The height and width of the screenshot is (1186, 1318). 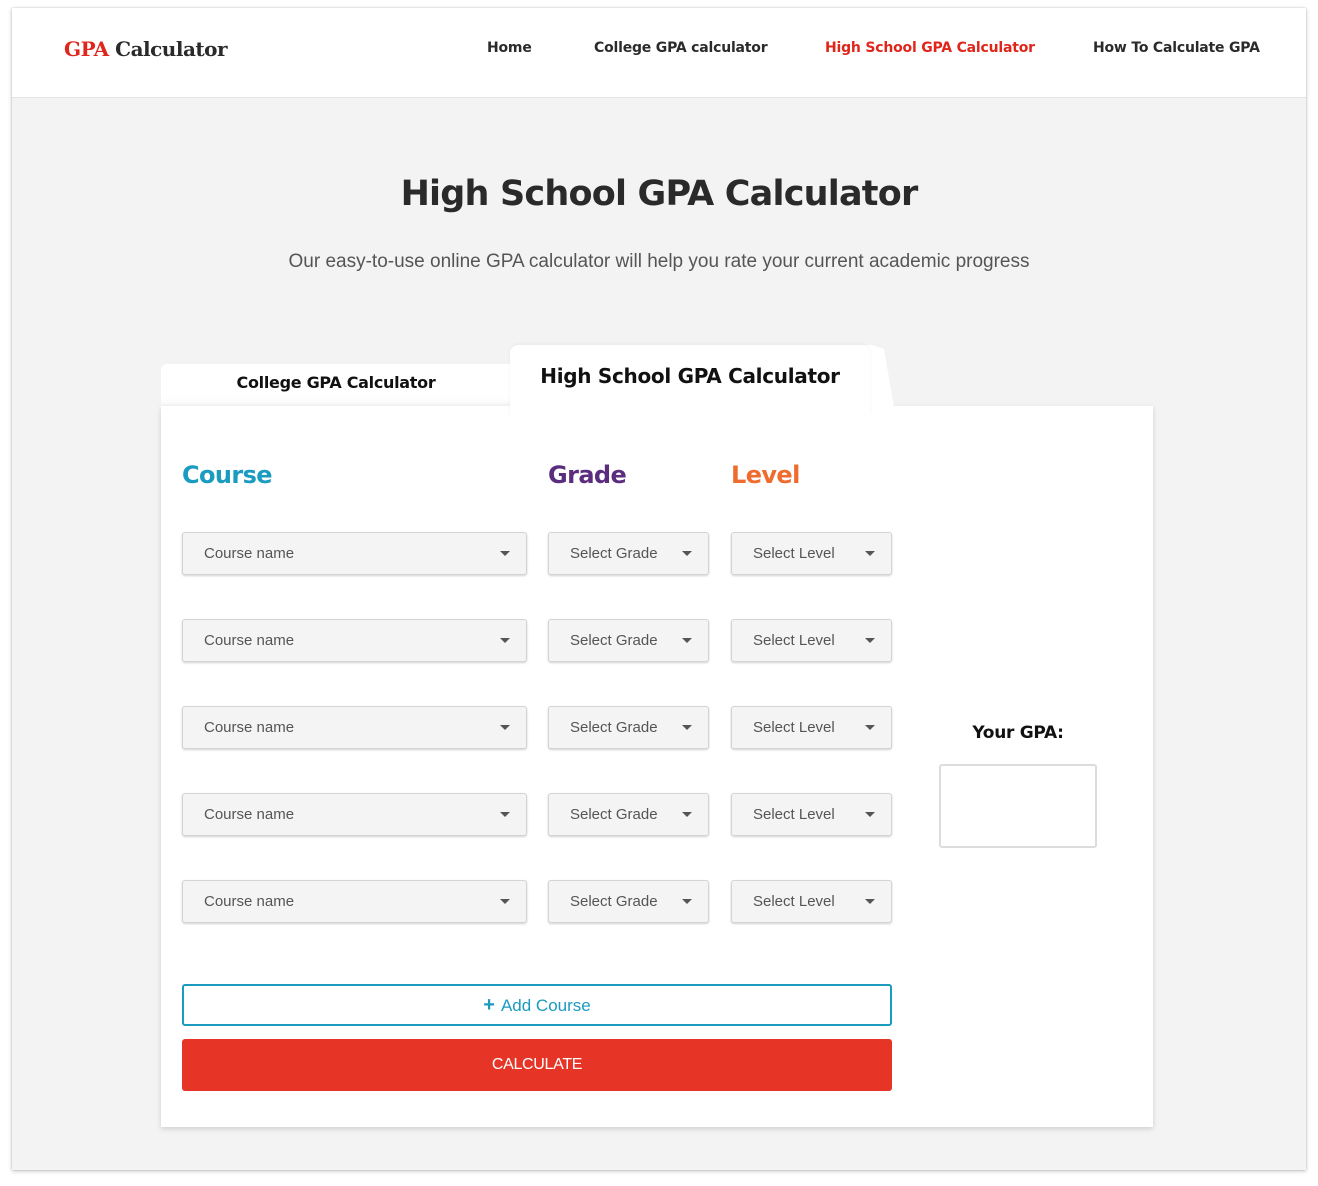 What do you see at coordinates (1018, 806) in the screenshot?
I see `gpa-result-box` at bounding box center [1018, 806].